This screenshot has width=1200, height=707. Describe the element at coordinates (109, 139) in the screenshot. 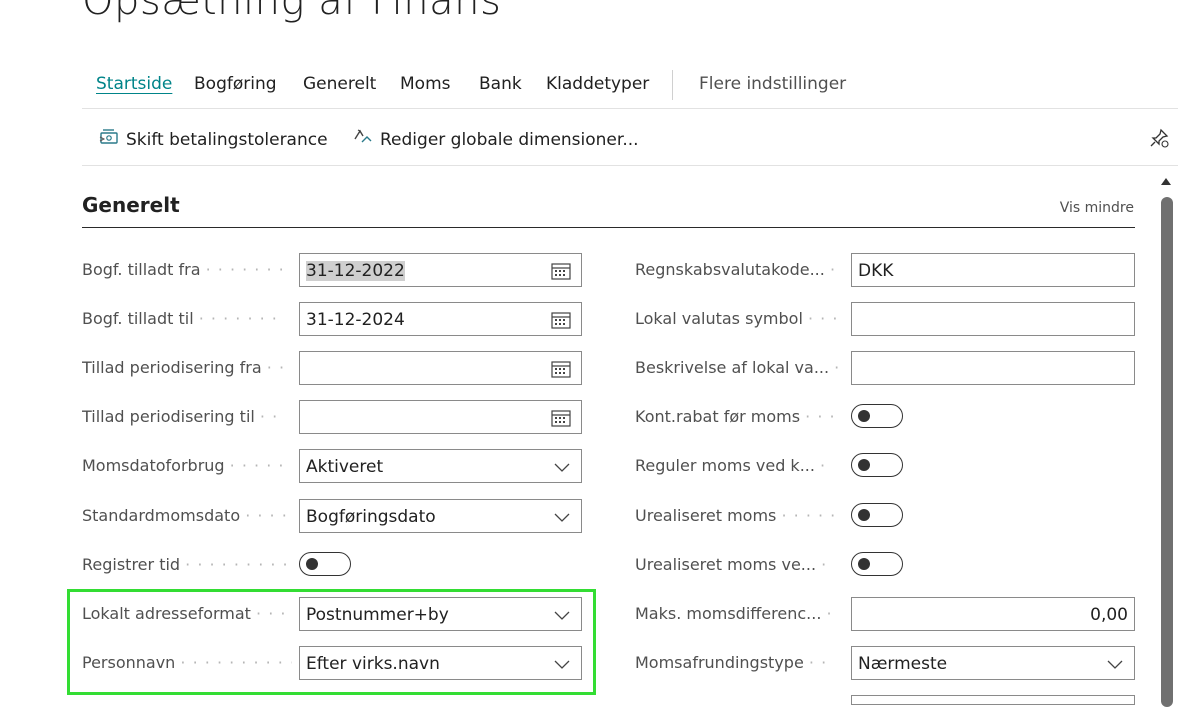

I see `payment-tolerance-icon` at that location.